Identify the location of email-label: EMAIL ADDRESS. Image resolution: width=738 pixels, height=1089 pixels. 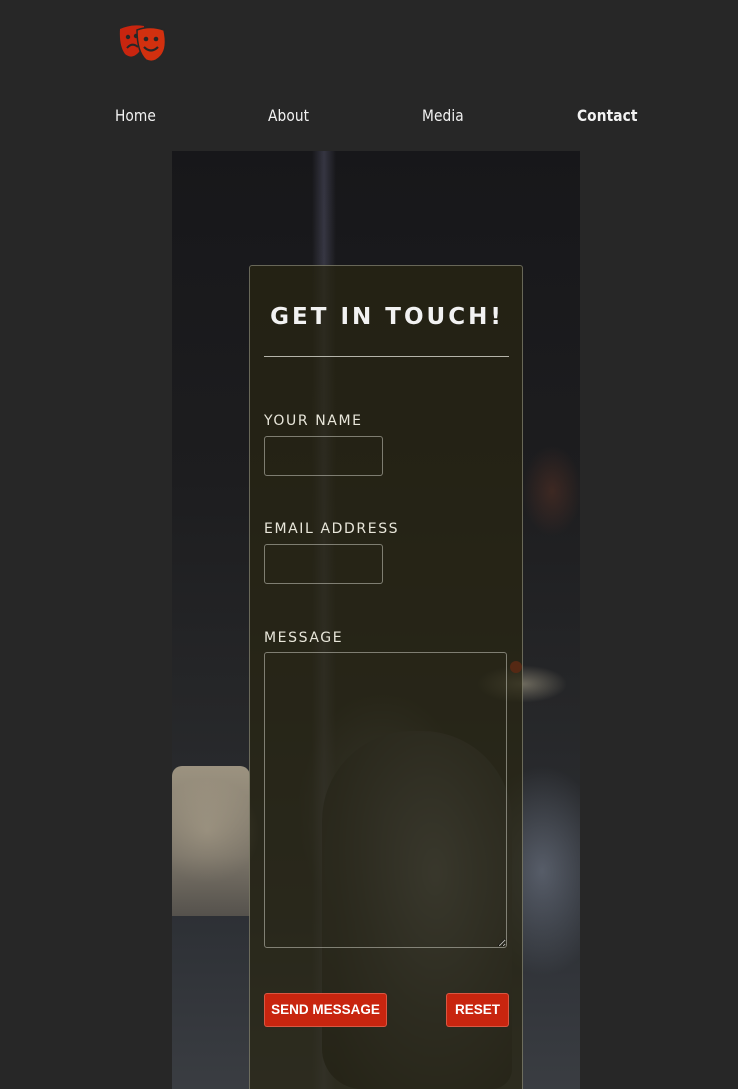
(332, 529).